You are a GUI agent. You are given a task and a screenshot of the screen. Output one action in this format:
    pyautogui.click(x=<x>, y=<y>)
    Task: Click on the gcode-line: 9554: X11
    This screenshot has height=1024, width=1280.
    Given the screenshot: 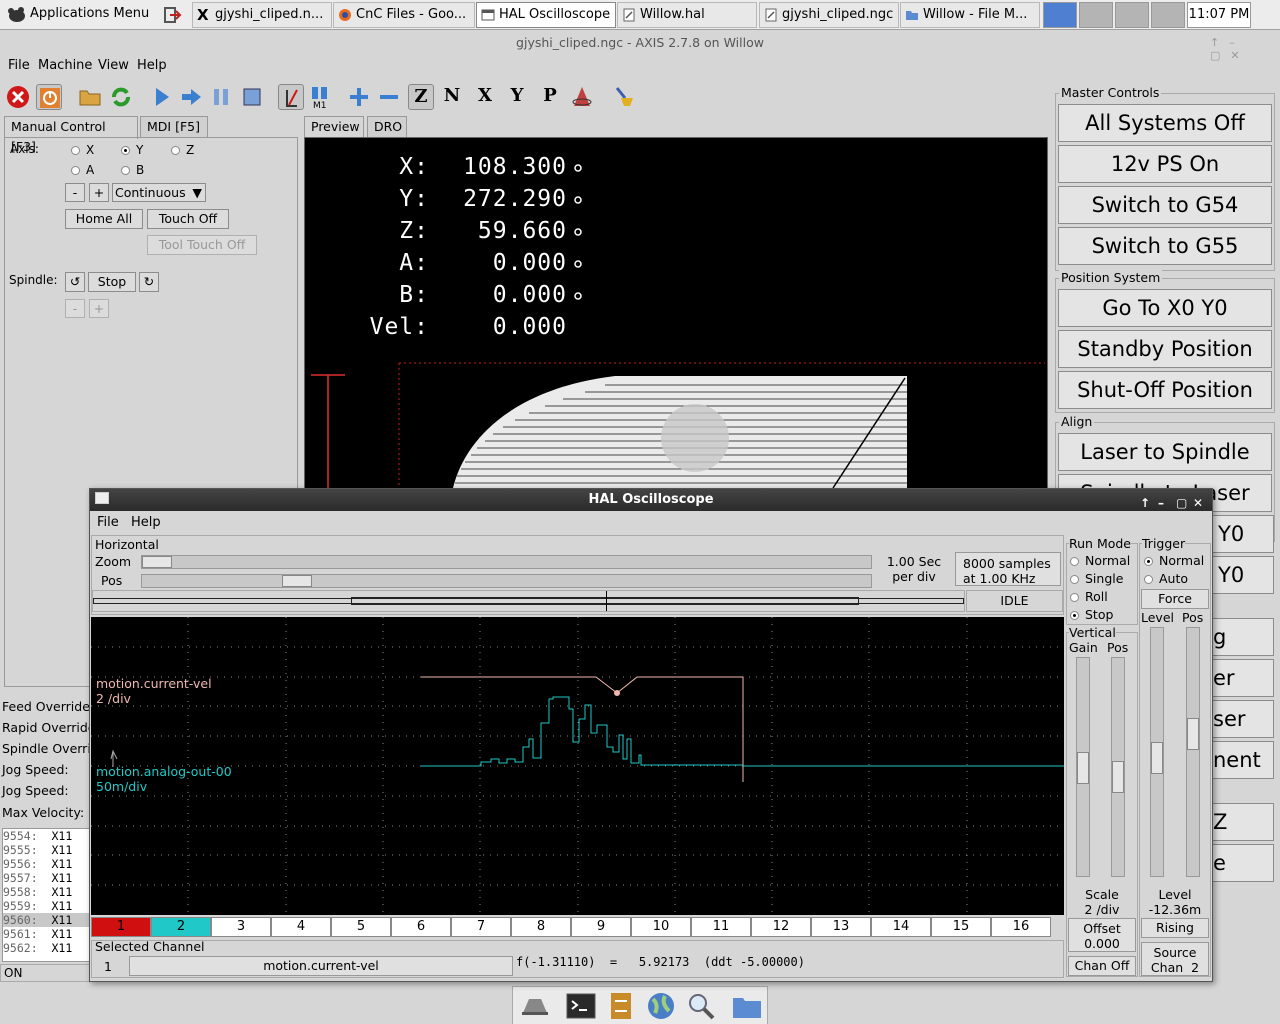 What is the action you would take?
    pyautogui.click(x=46, y=836)
    